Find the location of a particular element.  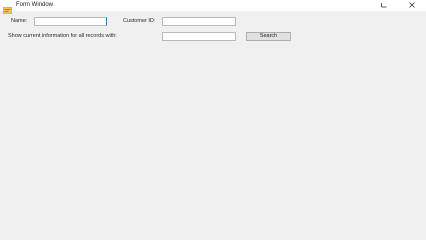

search-criteria-input is located at coordinates (199, 36).